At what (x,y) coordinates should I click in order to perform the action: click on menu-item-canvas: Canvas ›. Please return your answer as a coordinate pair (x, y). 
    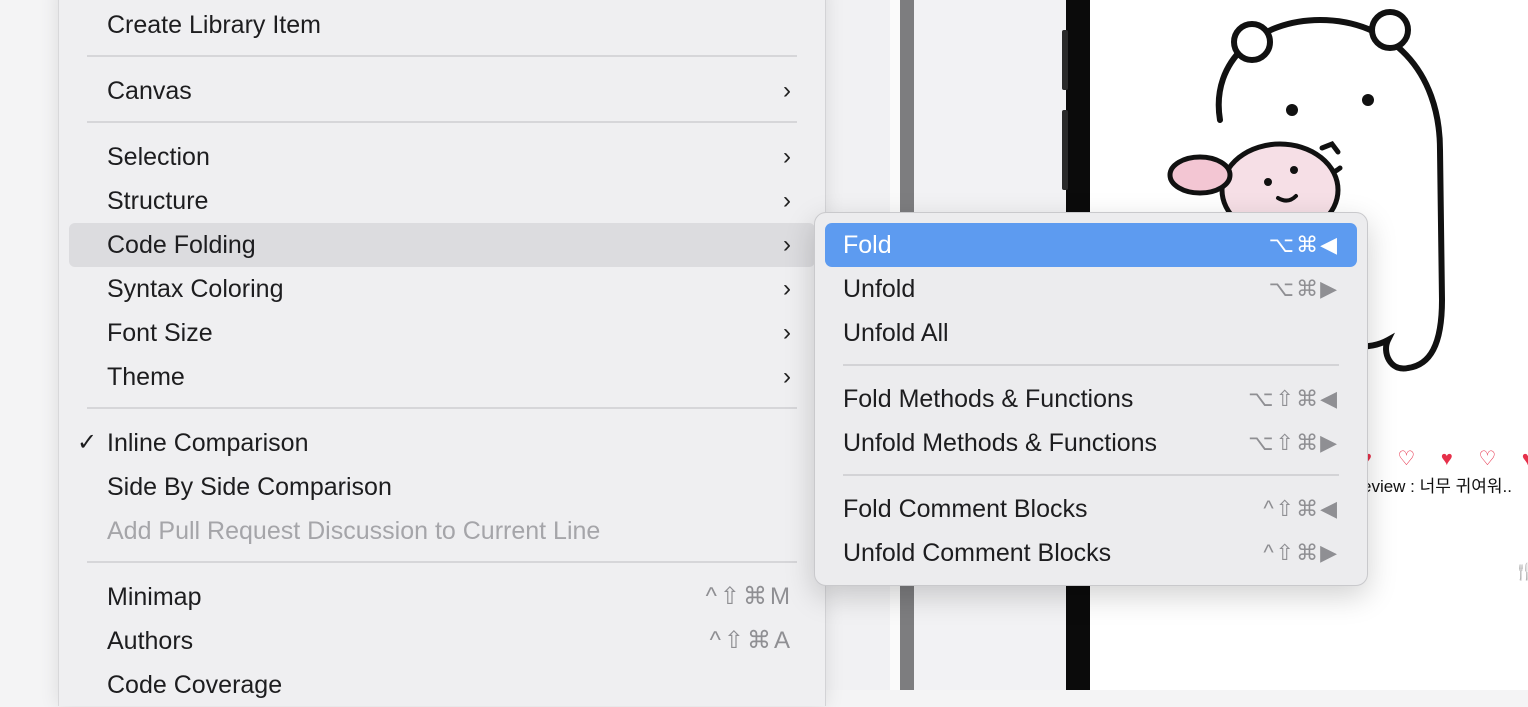
    Looking at the image, I should click on (442, 91).